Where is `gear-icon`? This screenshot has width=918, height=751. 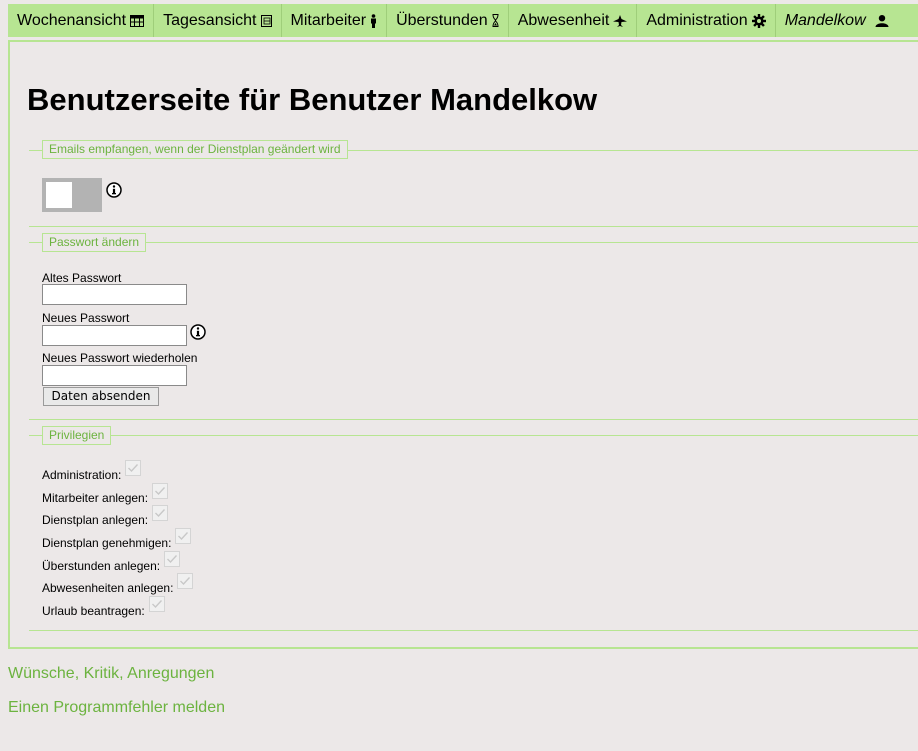 gear-icon is located at coordinates (758, 20).